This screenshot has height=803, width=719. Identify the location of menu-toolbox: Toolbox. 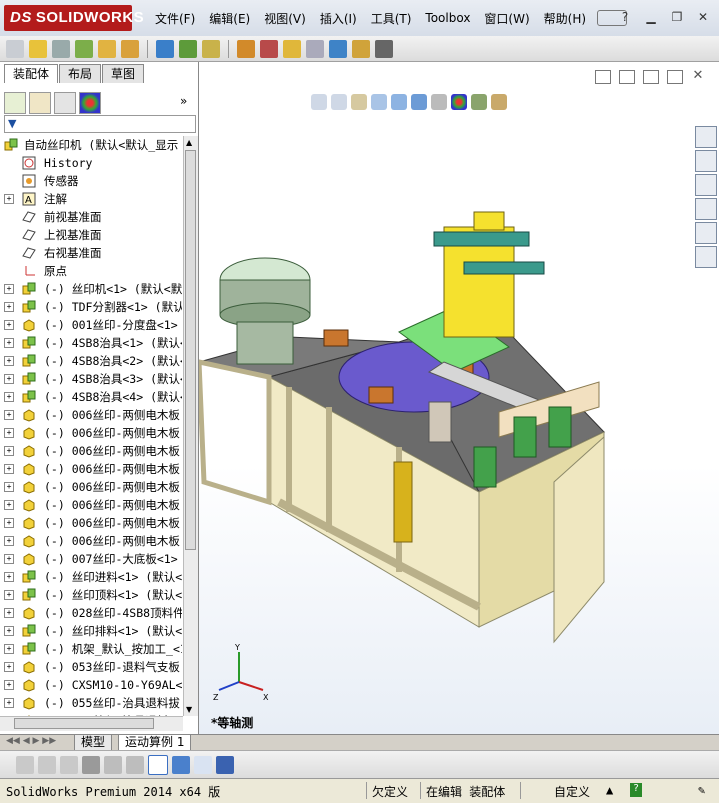
(447, 18).